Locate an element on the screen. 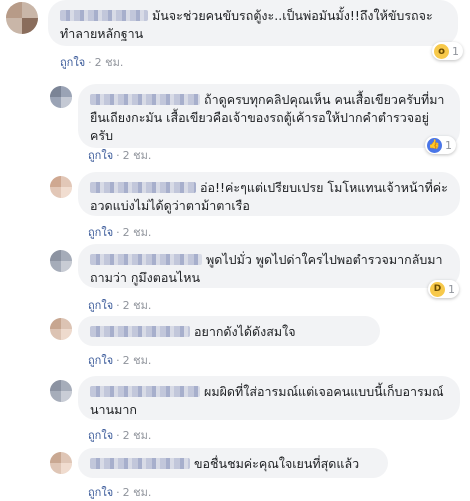 The image size is (470, 501). reaction-summary: o 1 is located at coordinates (447, 51).